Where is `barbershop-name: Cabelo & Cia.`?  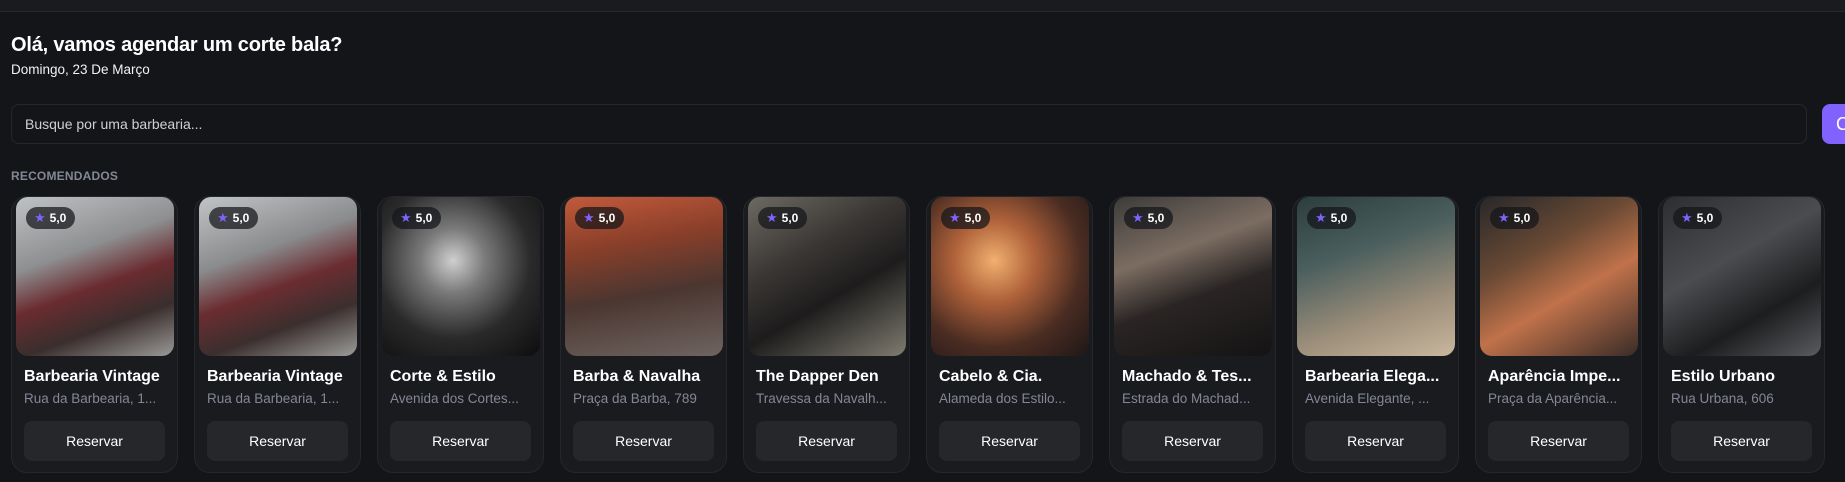 barbershop-name: Cabelo & Cia. is located at coordinates (991, 376).